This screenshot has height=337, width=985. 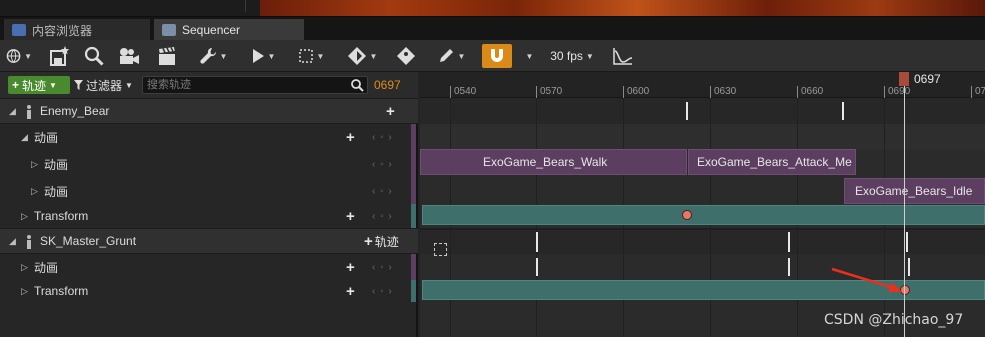 What do you see at coordinates (94, 56) in the screenshot?
I see `find-button` at bounding box center [94, 56].